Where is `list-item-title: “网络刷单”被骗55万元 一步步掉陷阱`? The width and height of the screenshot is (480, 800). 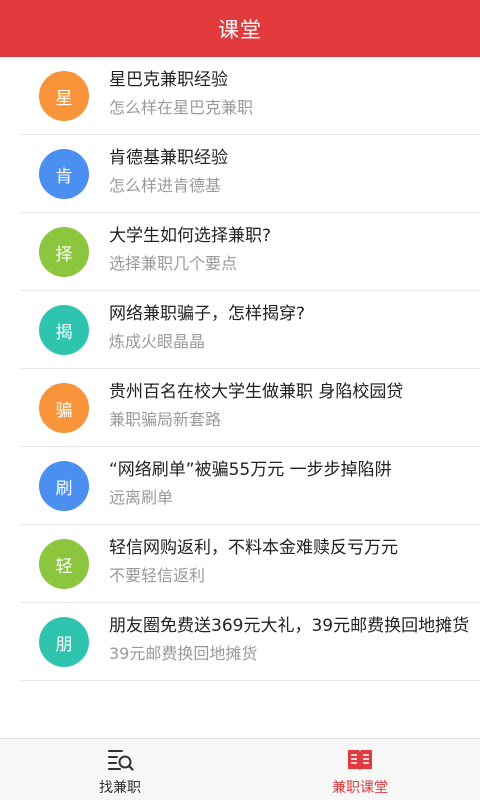 list-item-title: “网络刷单”被骗55万元 一步步掉陷阱 is located at coordinates (250, 470).